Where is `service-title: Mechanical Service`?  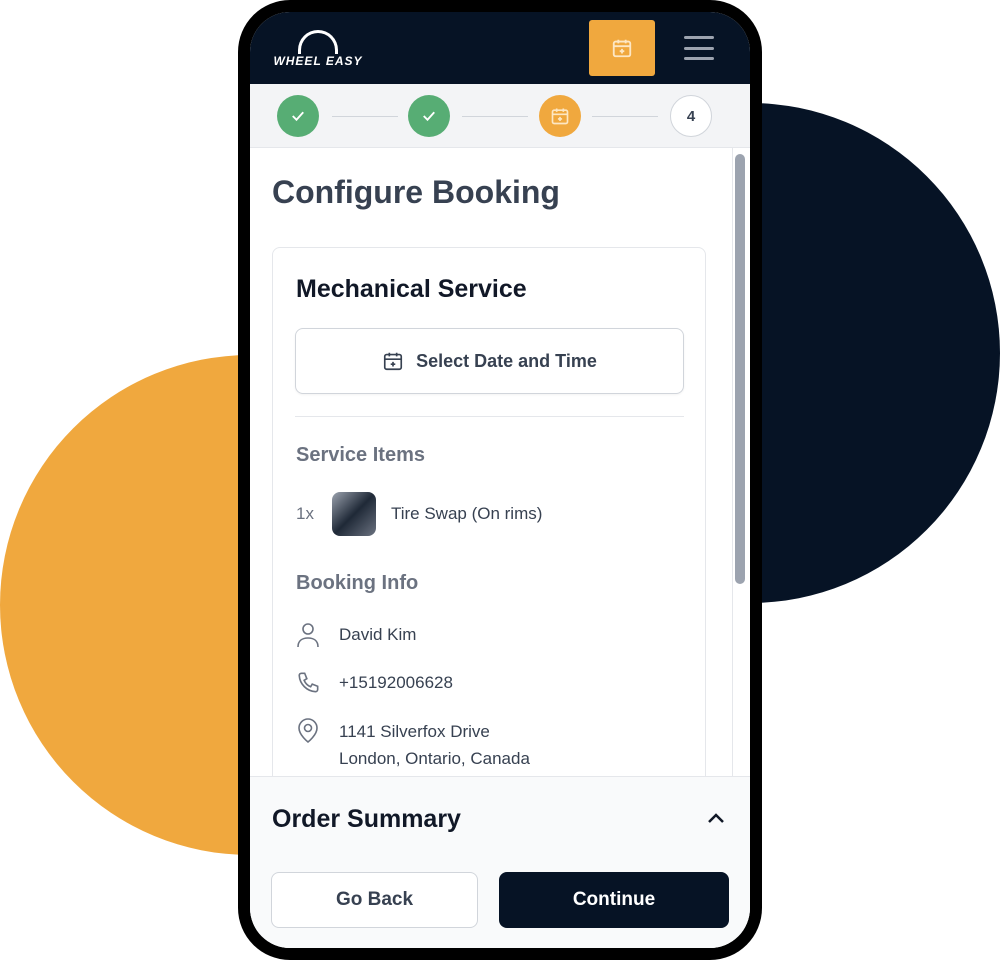
service-title: Mechanical Service is located at coordinates (411, 289).